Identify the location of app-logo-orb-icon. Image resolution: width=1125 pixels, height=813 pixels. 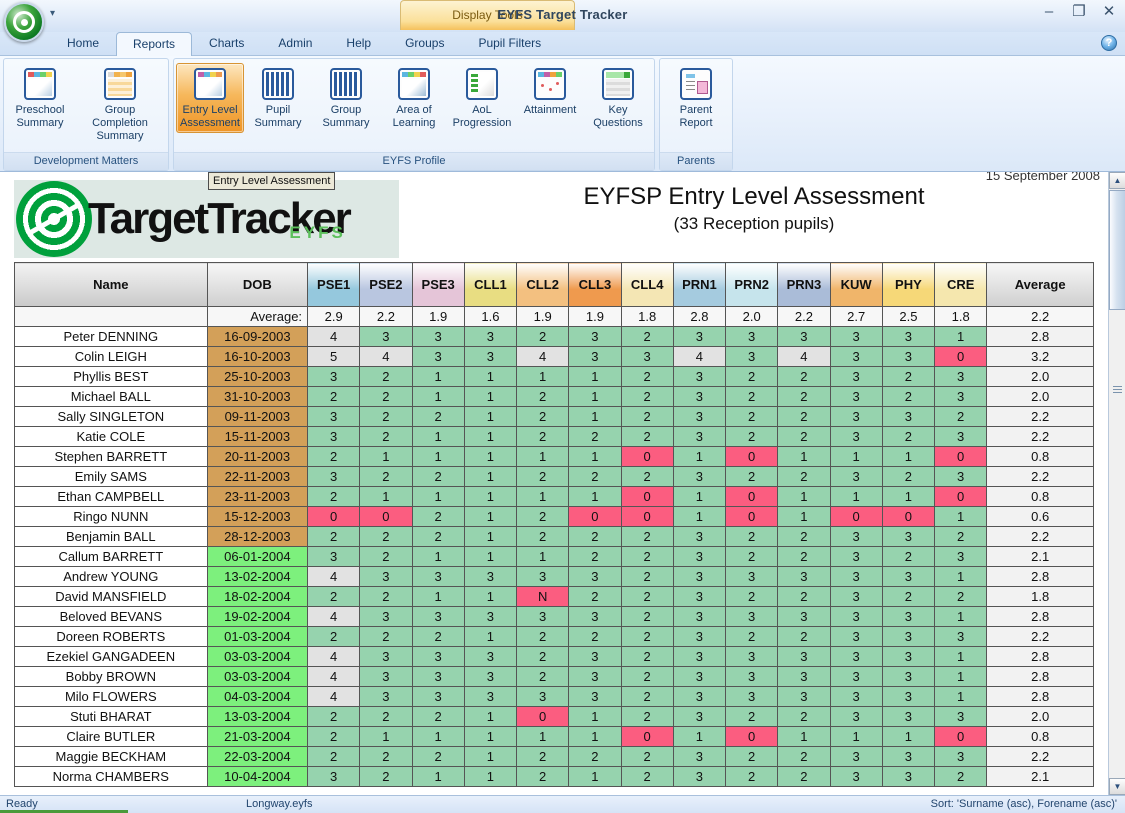
(24, 22).